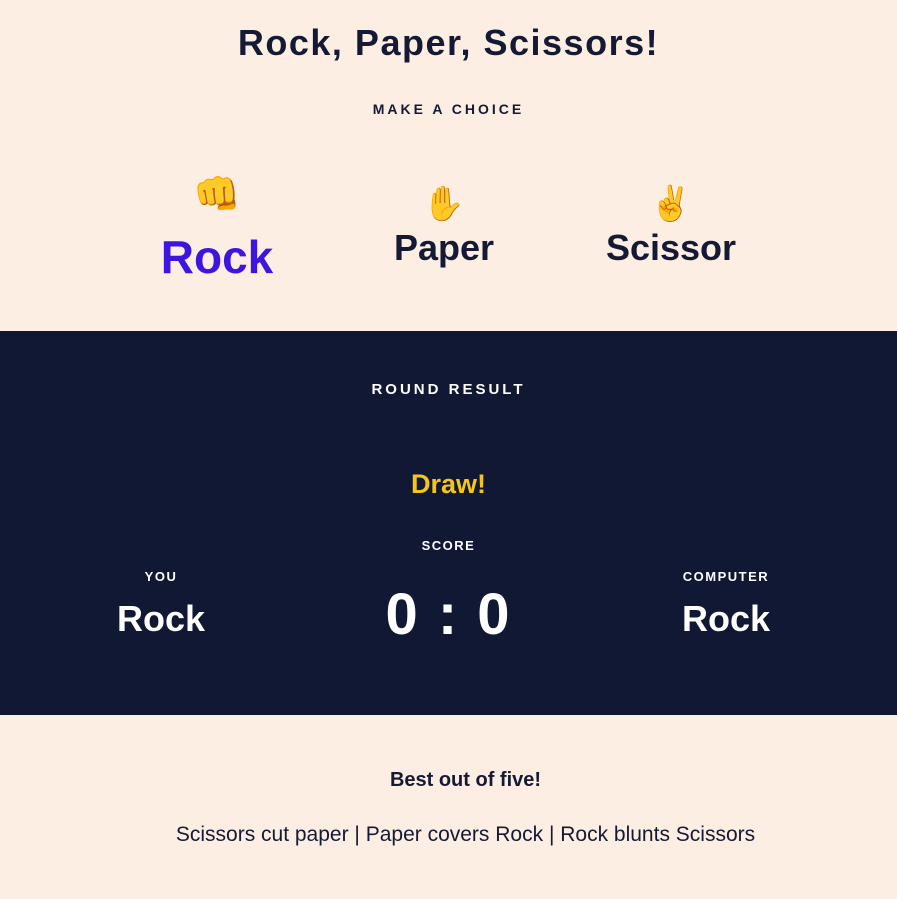  What do you see at coordinates (726, 618) in the screenshot?
I see `computer-pick: Rock` at bounding box center [726, 618].